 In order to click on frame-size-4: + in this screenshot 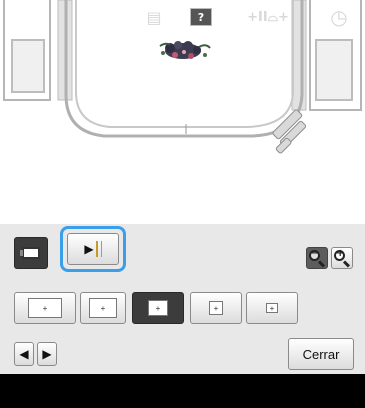, I will do `click(216, 308)`.